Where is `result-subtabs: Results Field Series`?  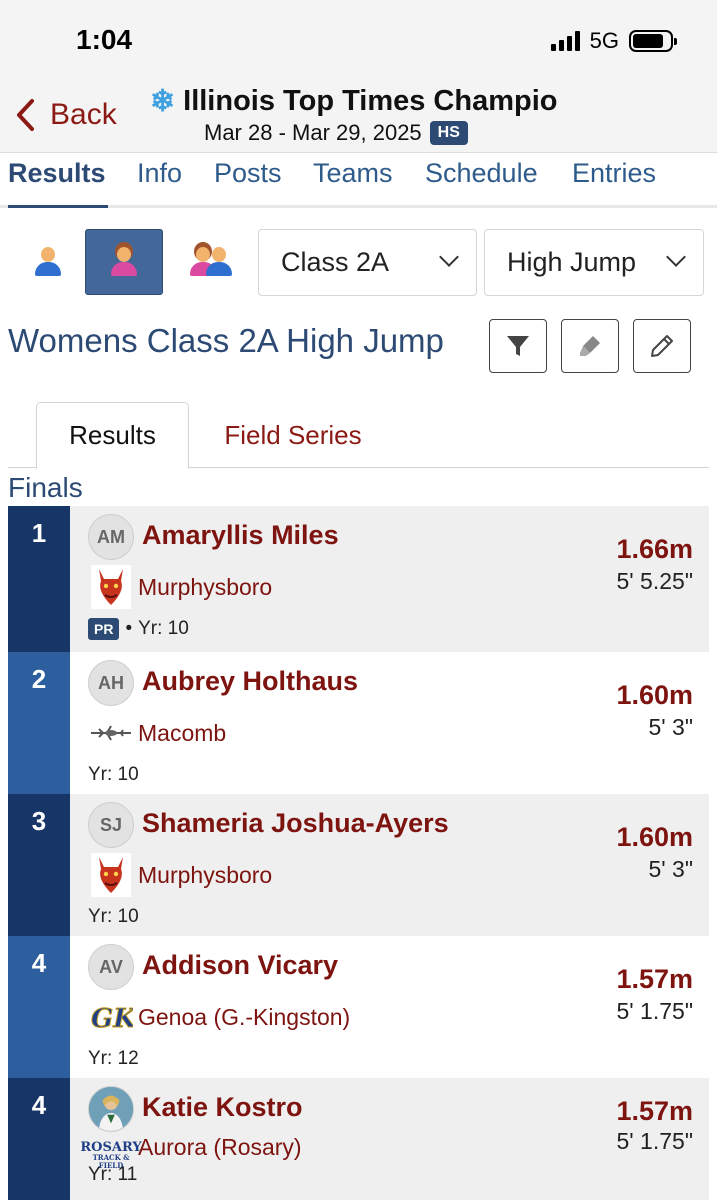 result-subtabs: Results Field Series is located at coordinates (358, 435).